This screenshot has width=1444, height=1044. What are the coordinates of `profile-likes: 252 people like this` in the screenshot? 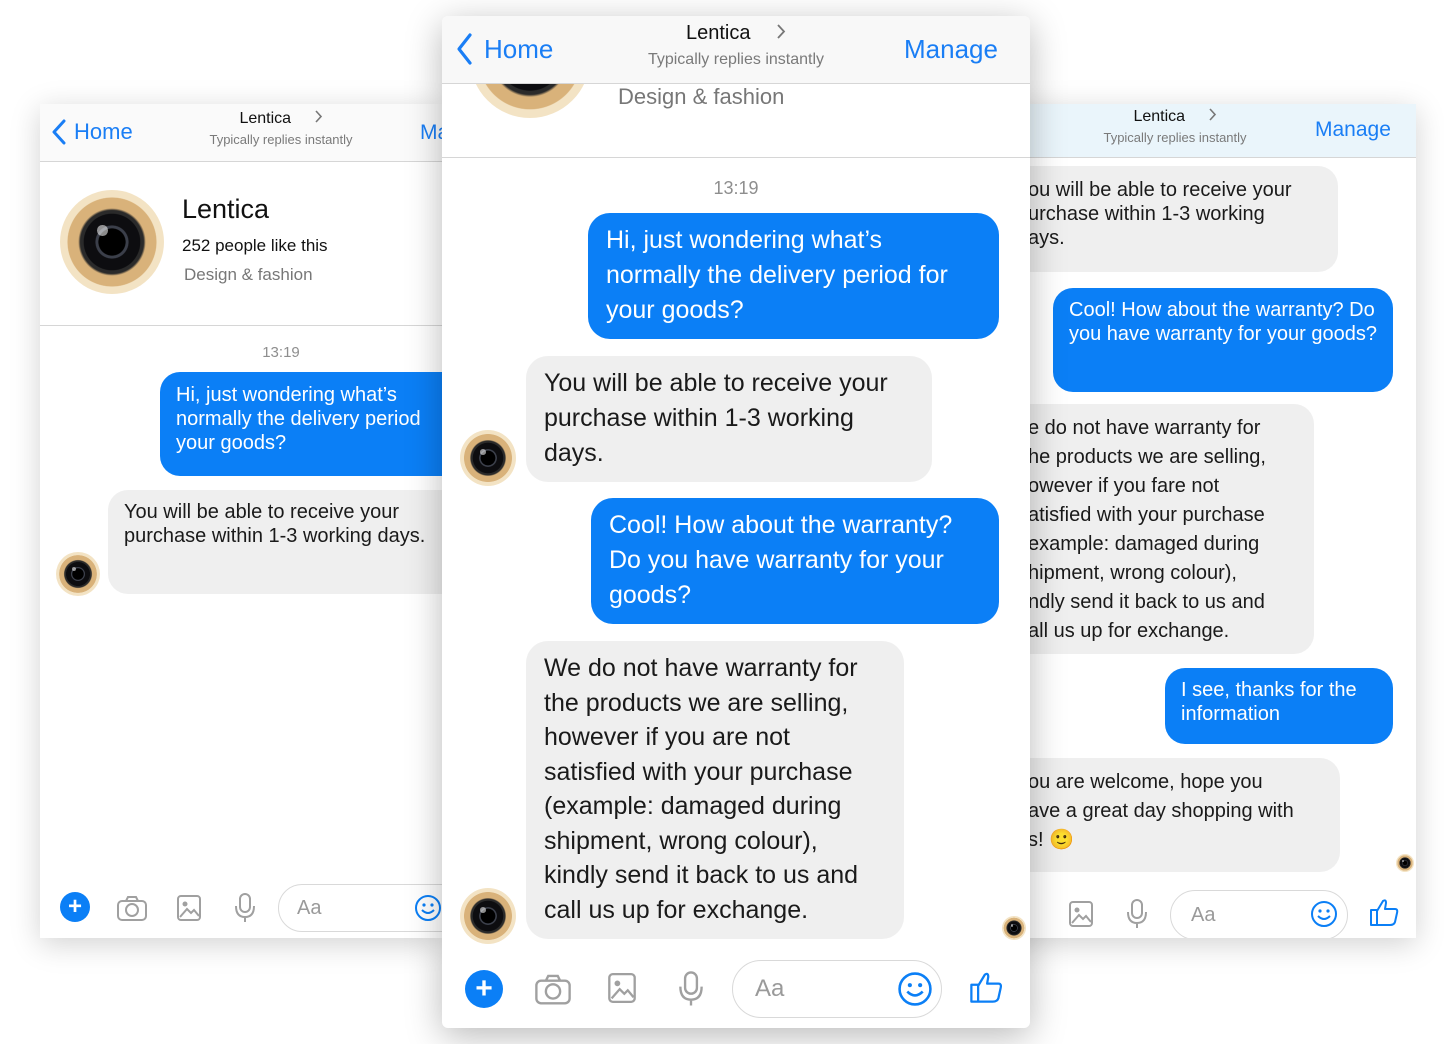 It's located at (255, 245).